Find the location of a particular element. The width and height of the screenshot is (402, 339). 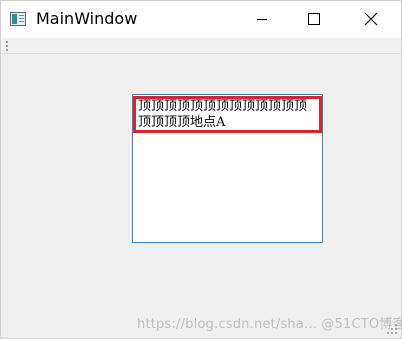

close-icon is located at coordinates (371, 19).